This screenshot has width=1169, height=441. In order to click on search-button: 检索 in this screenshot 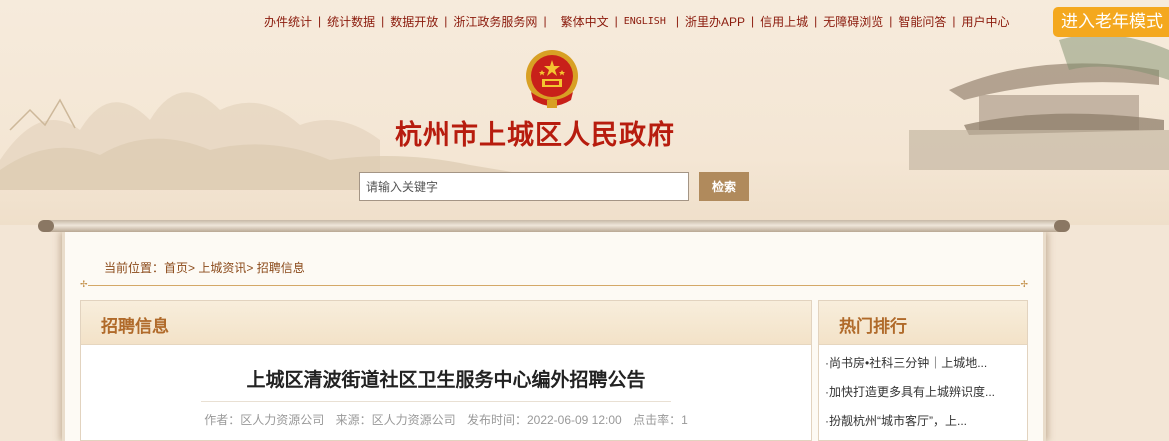, I will do `click(724, 186)`.